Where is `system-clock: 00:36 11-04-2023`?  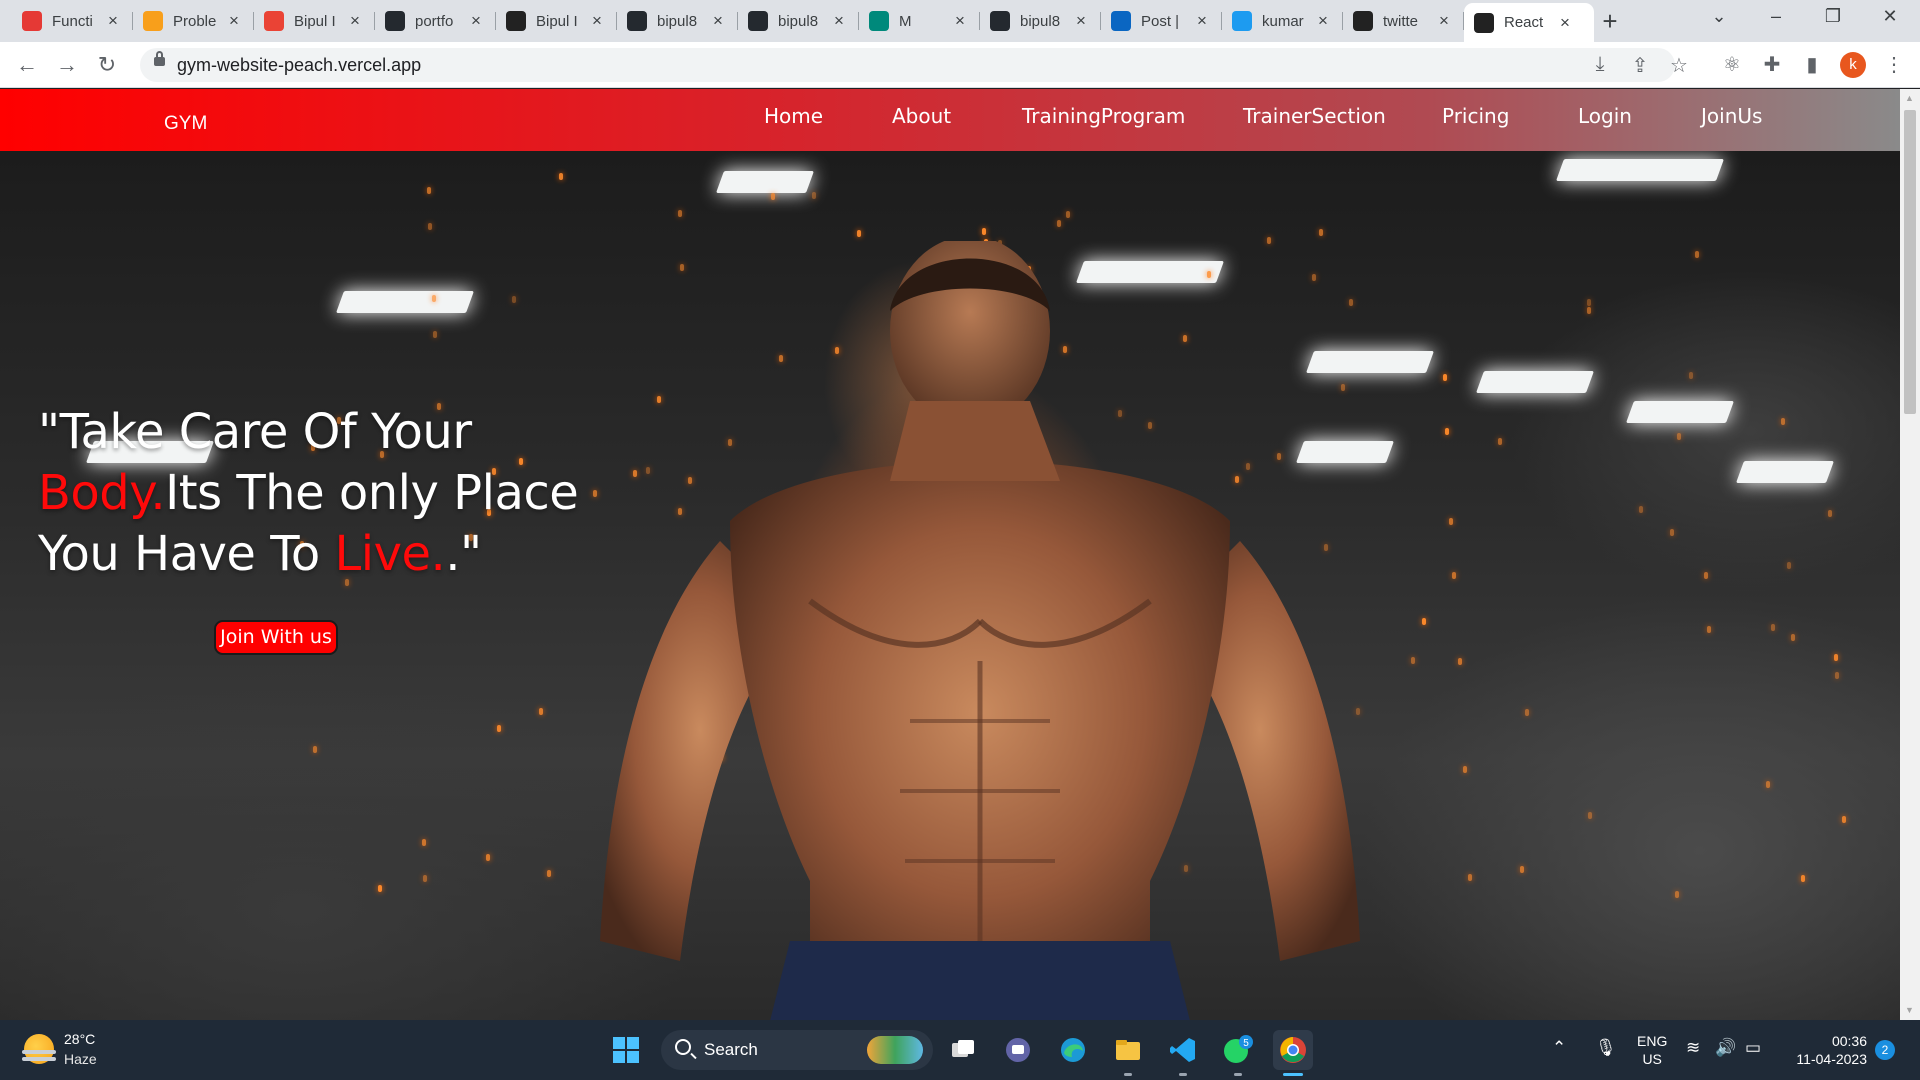 system-clock: 00:36 11-04-2023 is located at coordinates (1823, 1050).